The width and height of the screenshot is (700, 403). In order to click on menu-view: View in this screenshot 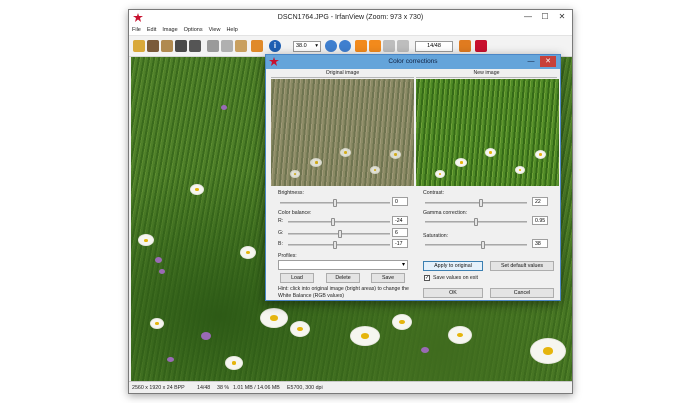, I will do `click(215, 29)`.